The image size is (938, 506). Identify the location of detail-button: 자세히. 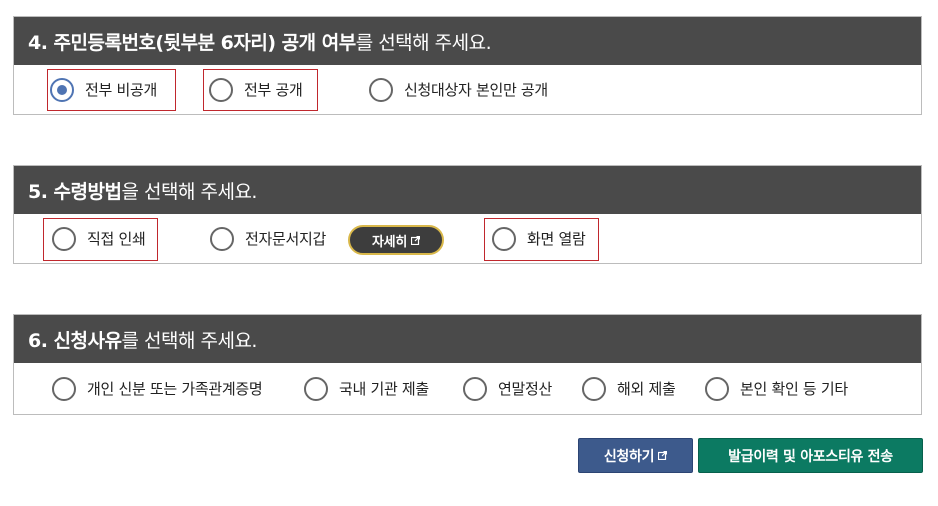
(396, 240).